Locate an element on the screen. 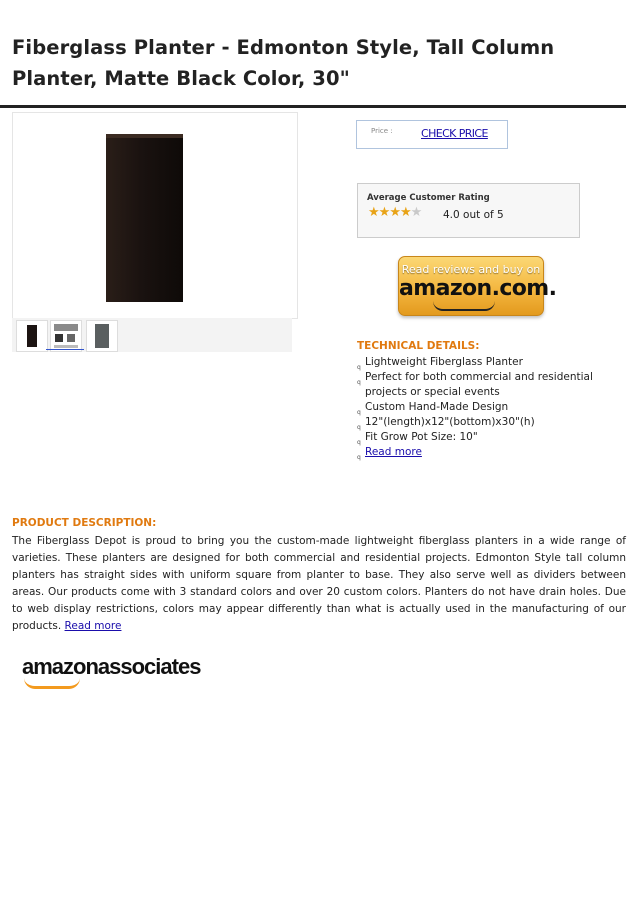  technical-details-heading: TECHNICAL DETAILS: is located at coordinates (418, 346).